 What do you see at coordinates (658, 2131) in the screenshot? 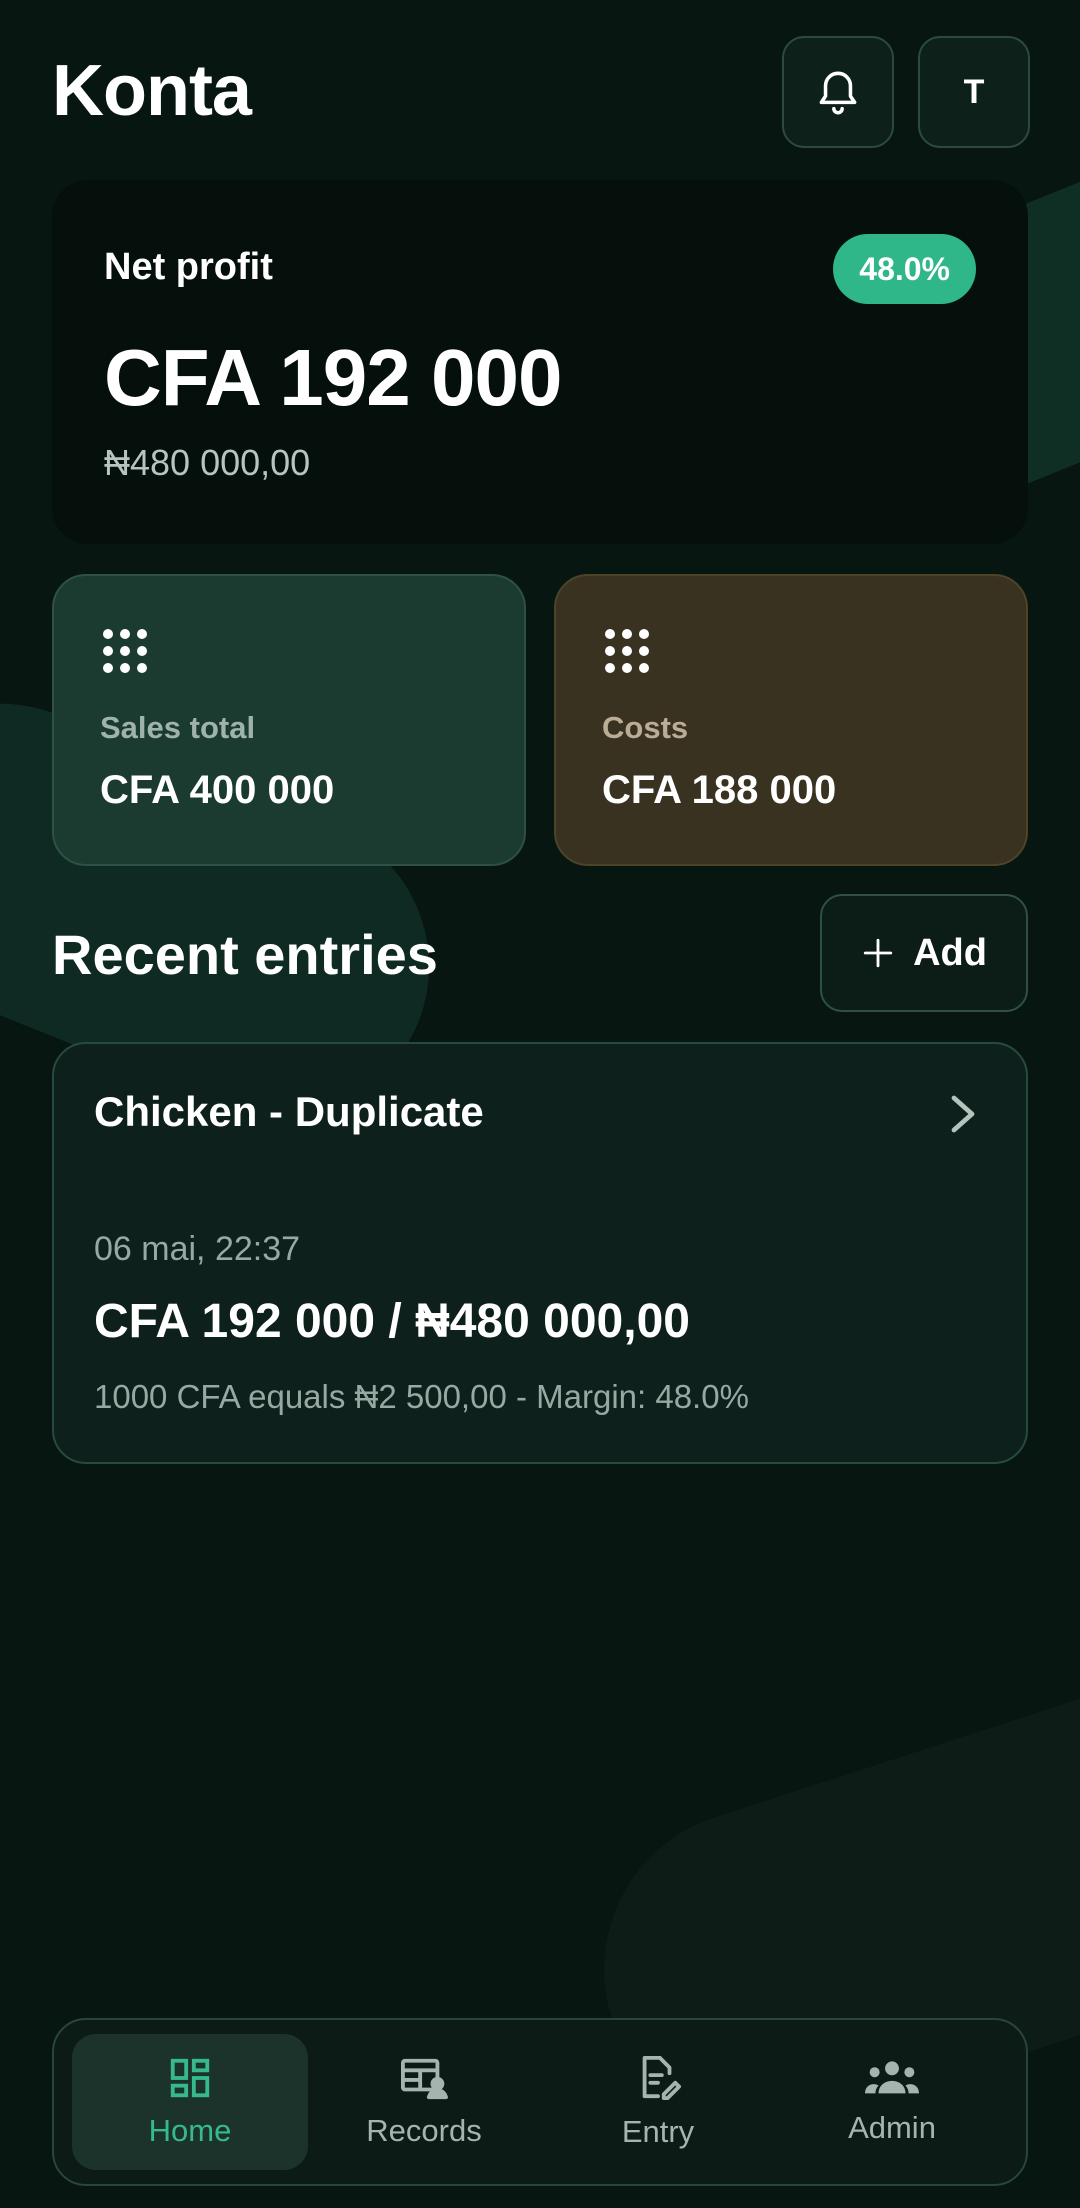
I see `nav-entry-label: Entry` at bounding box center [658, 2131].